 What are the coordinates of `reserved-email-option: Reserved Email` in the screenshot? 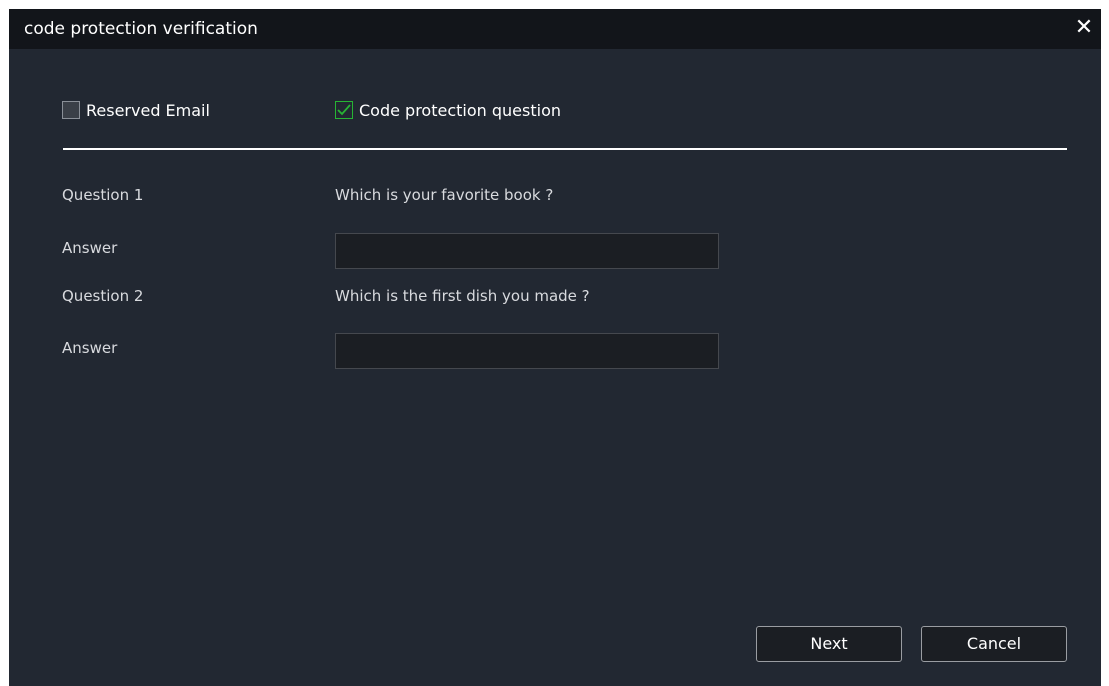 It's located at (136, 110).